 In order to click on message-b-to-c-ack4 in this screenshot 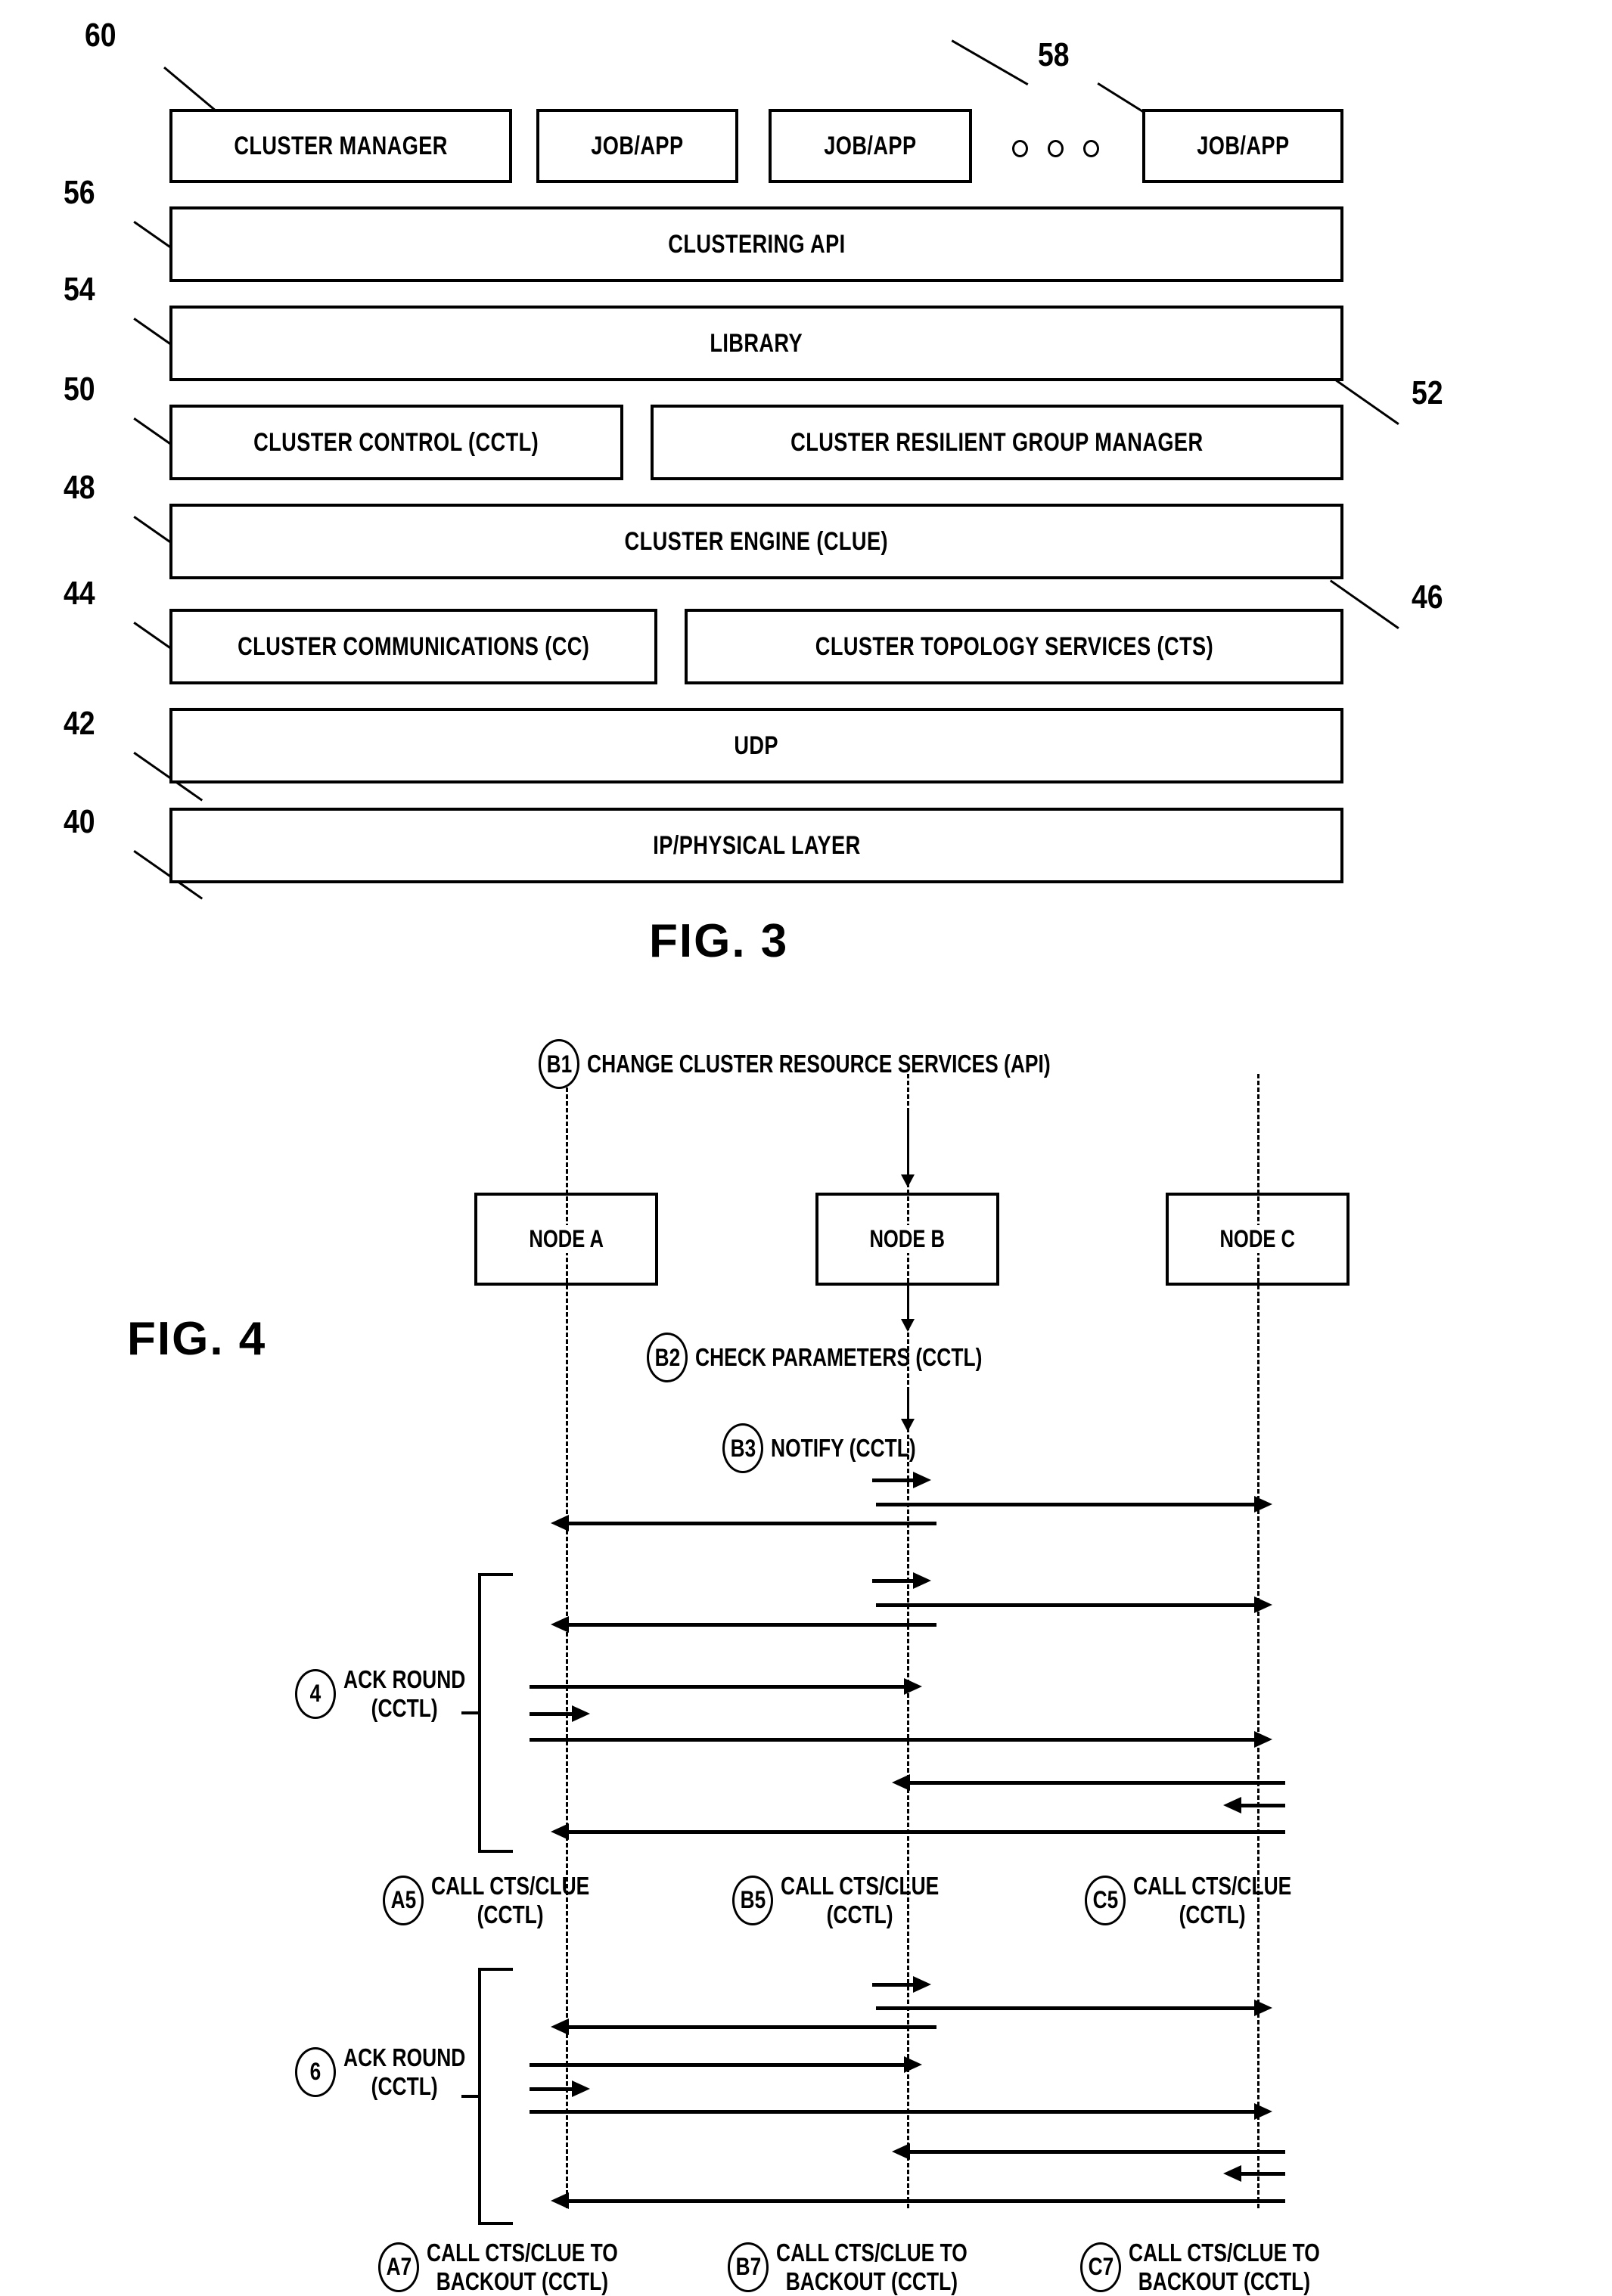, I will do `click(1074, 1604)`.